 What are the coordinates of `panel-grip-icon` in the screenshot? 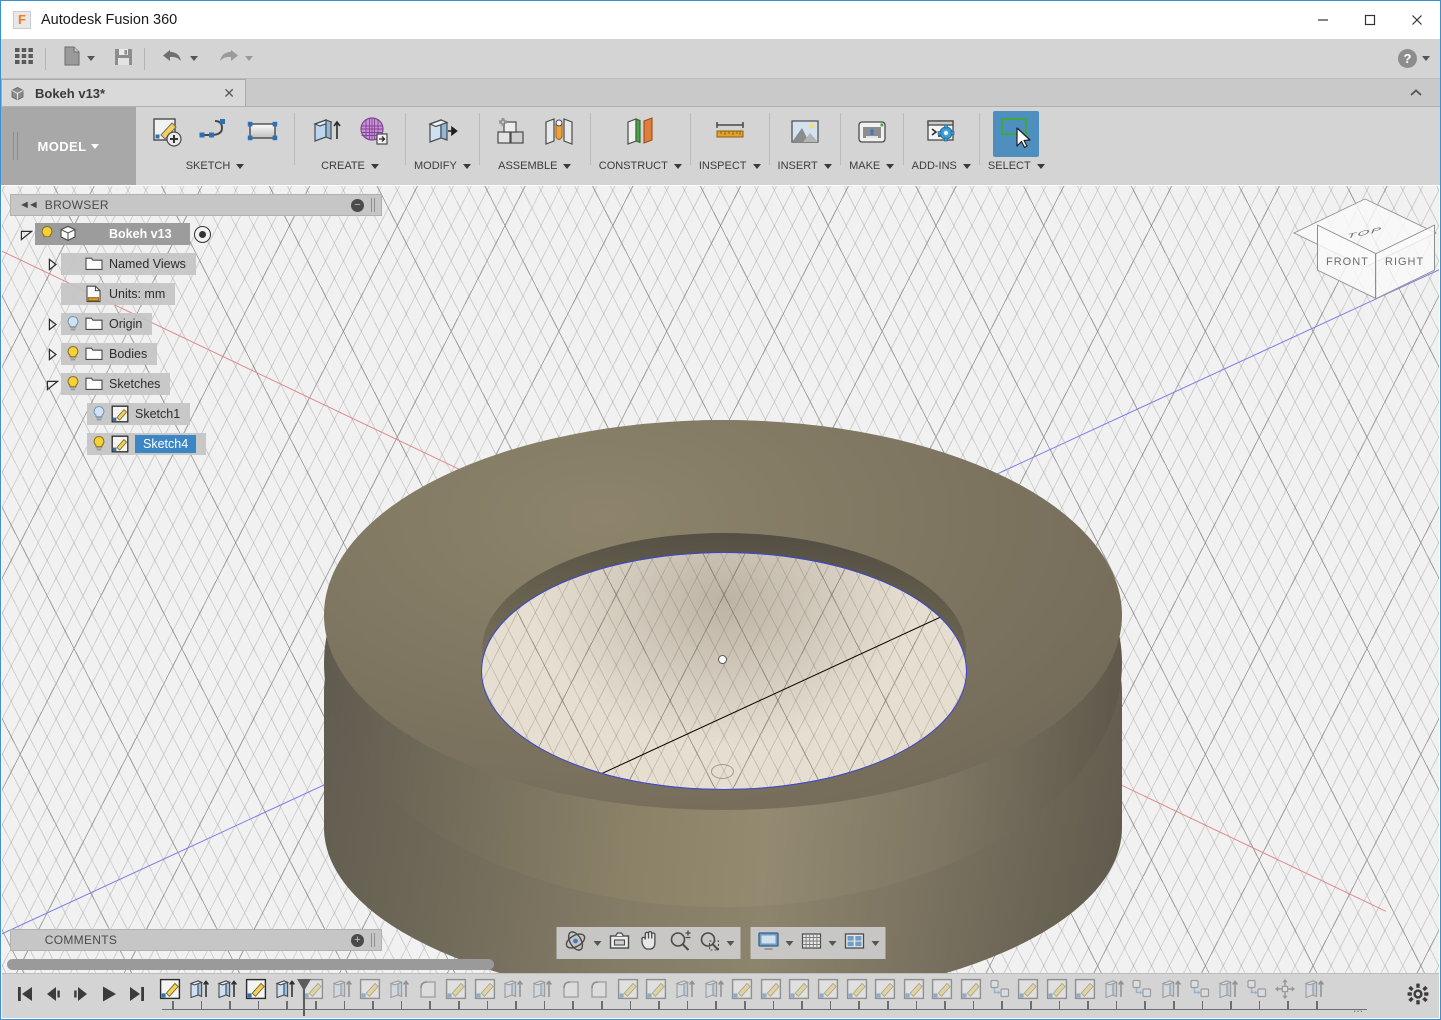 It's located at (374, 205).